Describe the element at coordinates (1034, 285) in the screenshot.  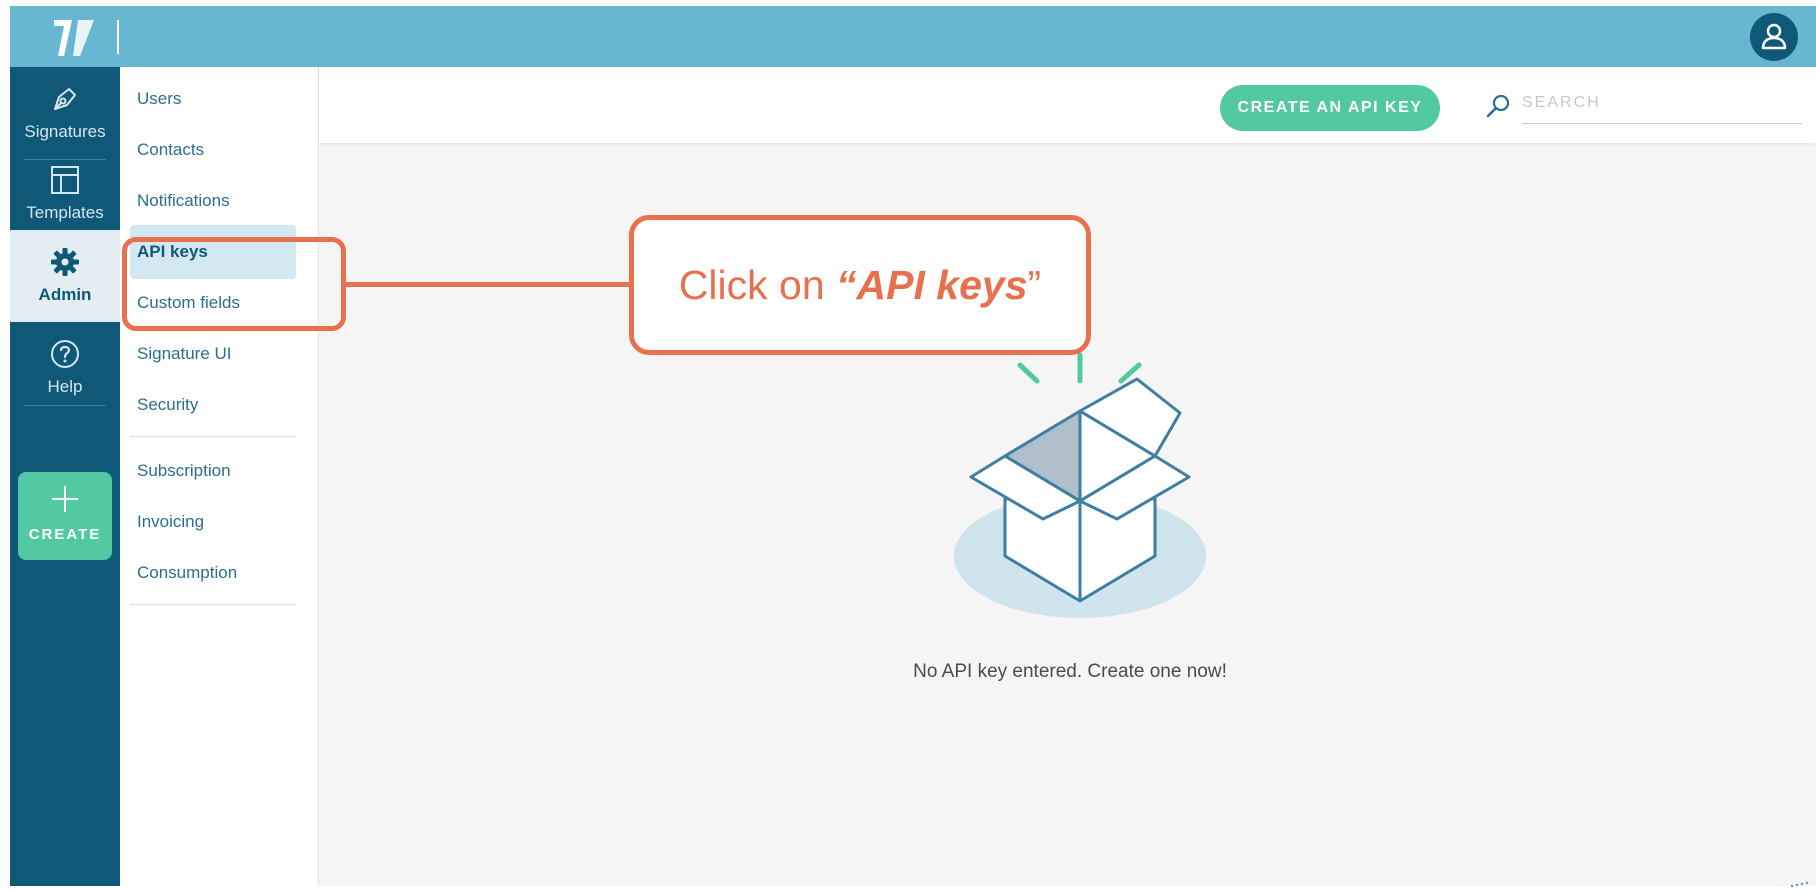
I see `callout-close-quote: ”` at that location.